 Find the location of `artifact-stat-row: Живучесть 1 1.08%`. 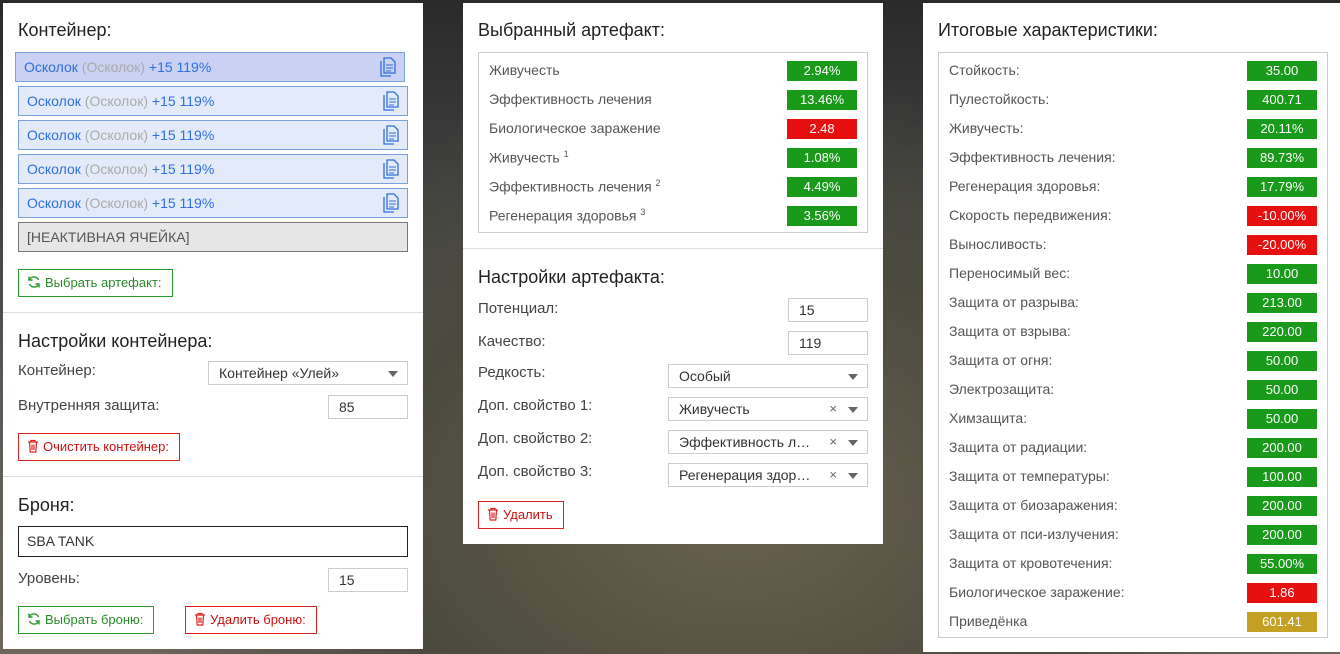

artifact-stat-row: Живучесть 1 1.08% is located at coordinates (673, 157).